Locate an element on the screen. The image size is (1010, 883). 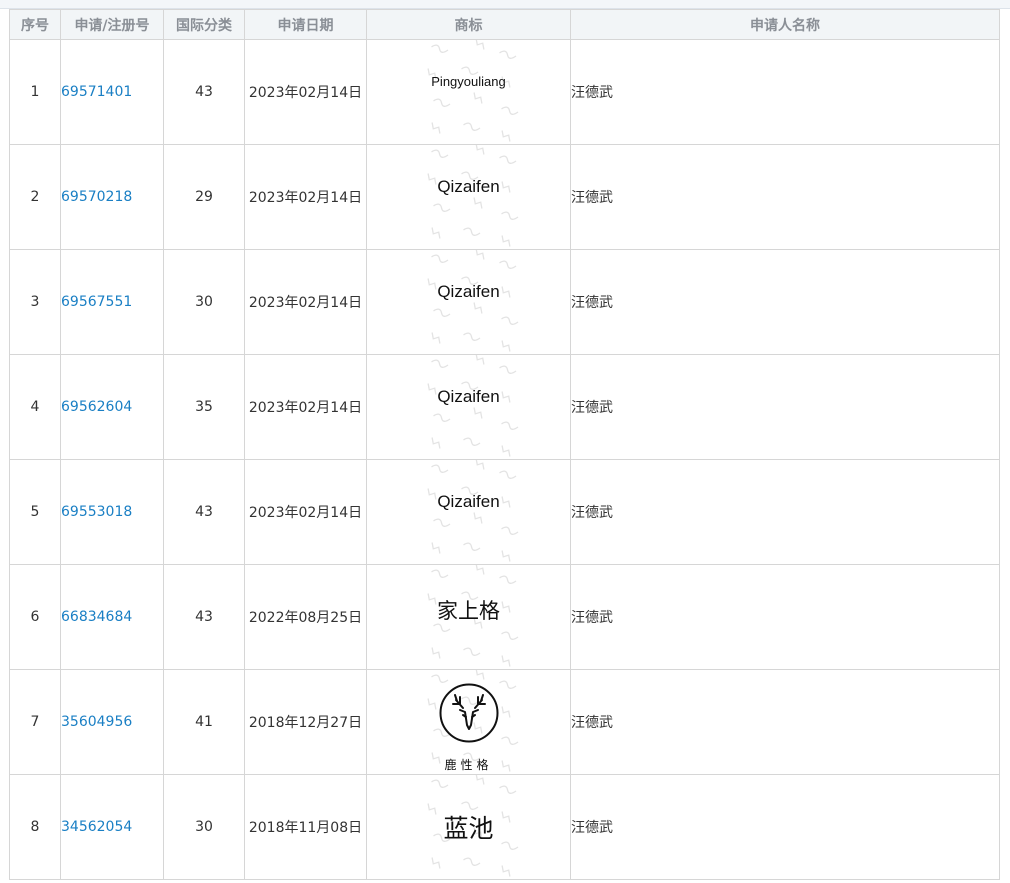
table-row: 6 66834684 43 2022年08月25日 家上格 汪德武 is located at coordinates (504, 617).